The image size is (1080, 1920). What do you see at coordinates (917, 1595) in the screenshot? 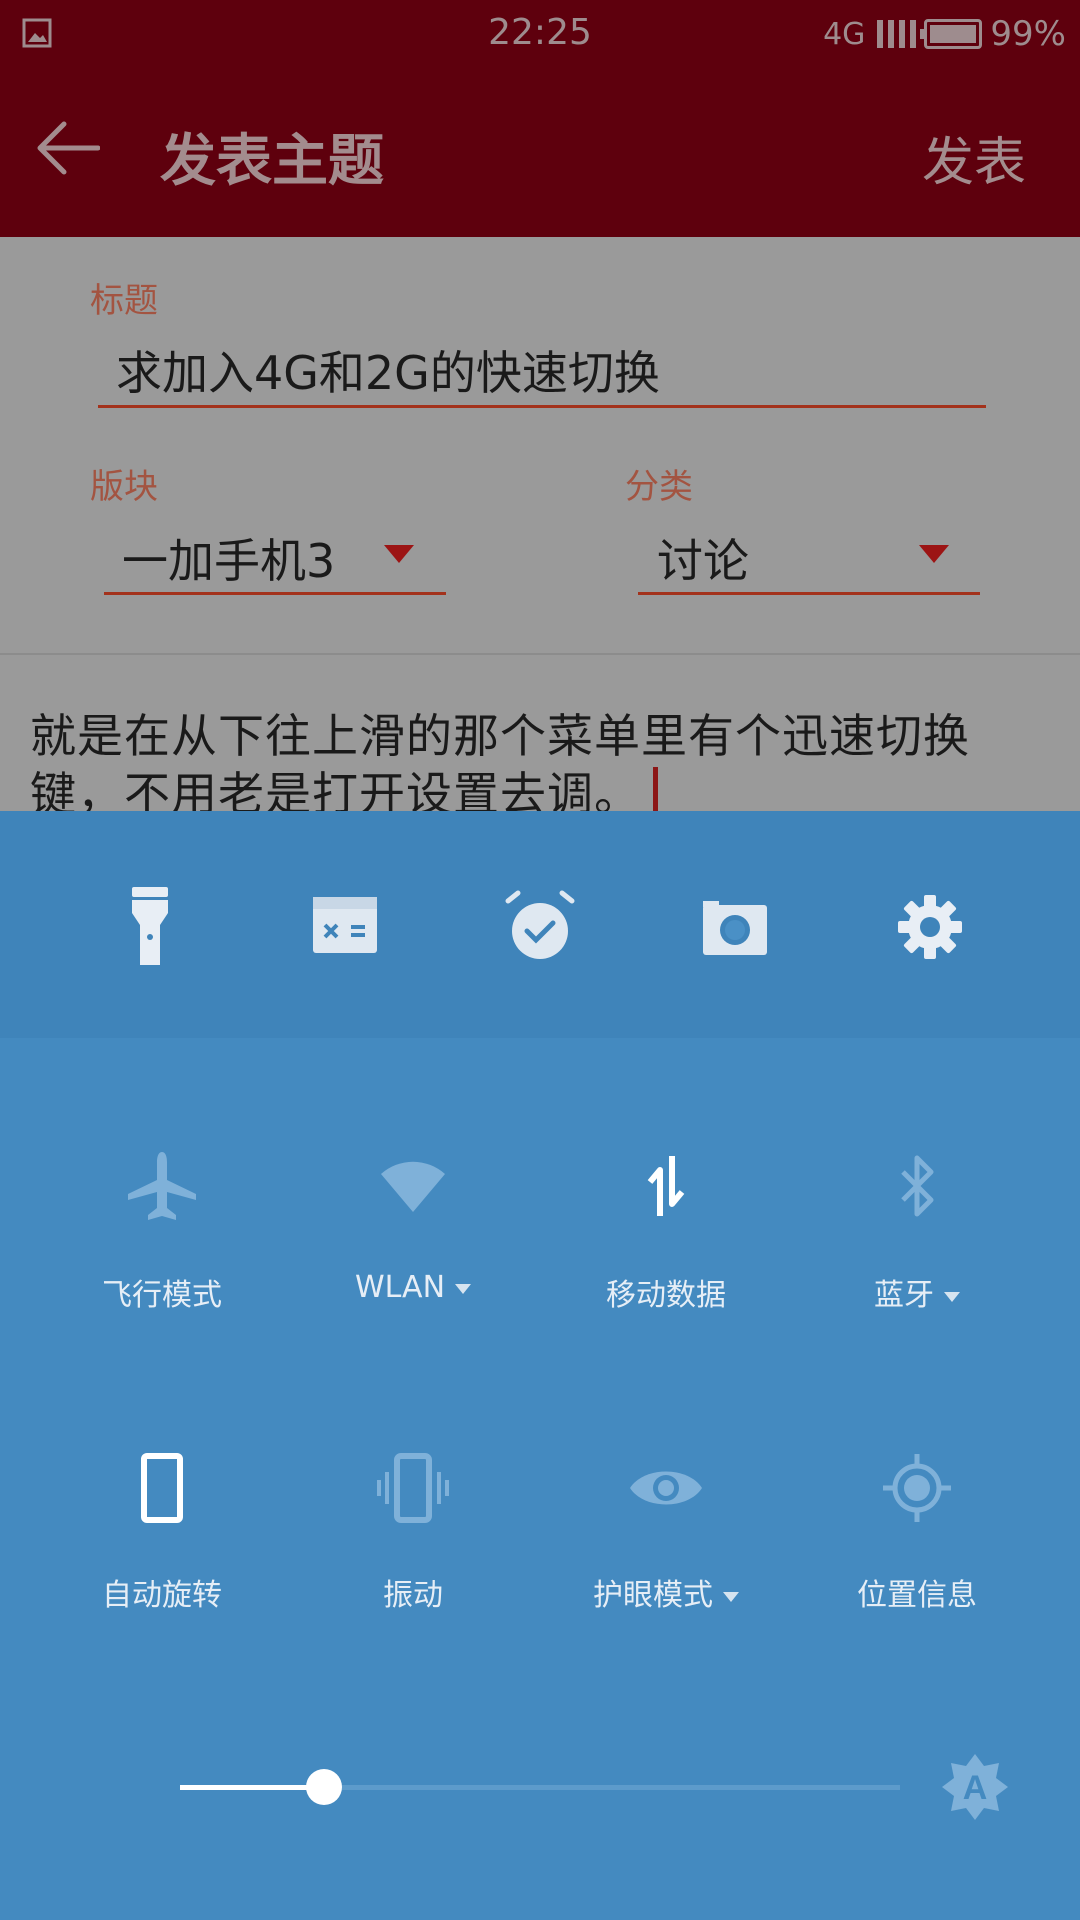
I see `toggle-label: 位置信息` at bounding box center [917, 1595].